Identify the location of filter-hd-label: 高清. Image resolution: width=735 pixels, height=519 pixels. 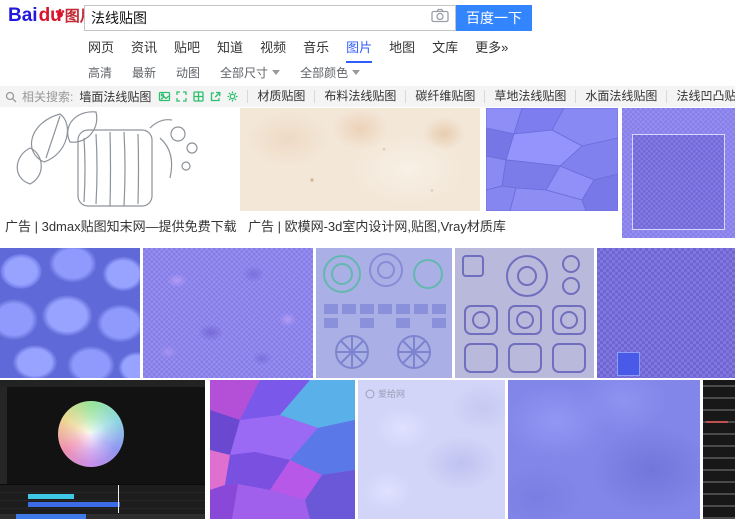
(100, 73).